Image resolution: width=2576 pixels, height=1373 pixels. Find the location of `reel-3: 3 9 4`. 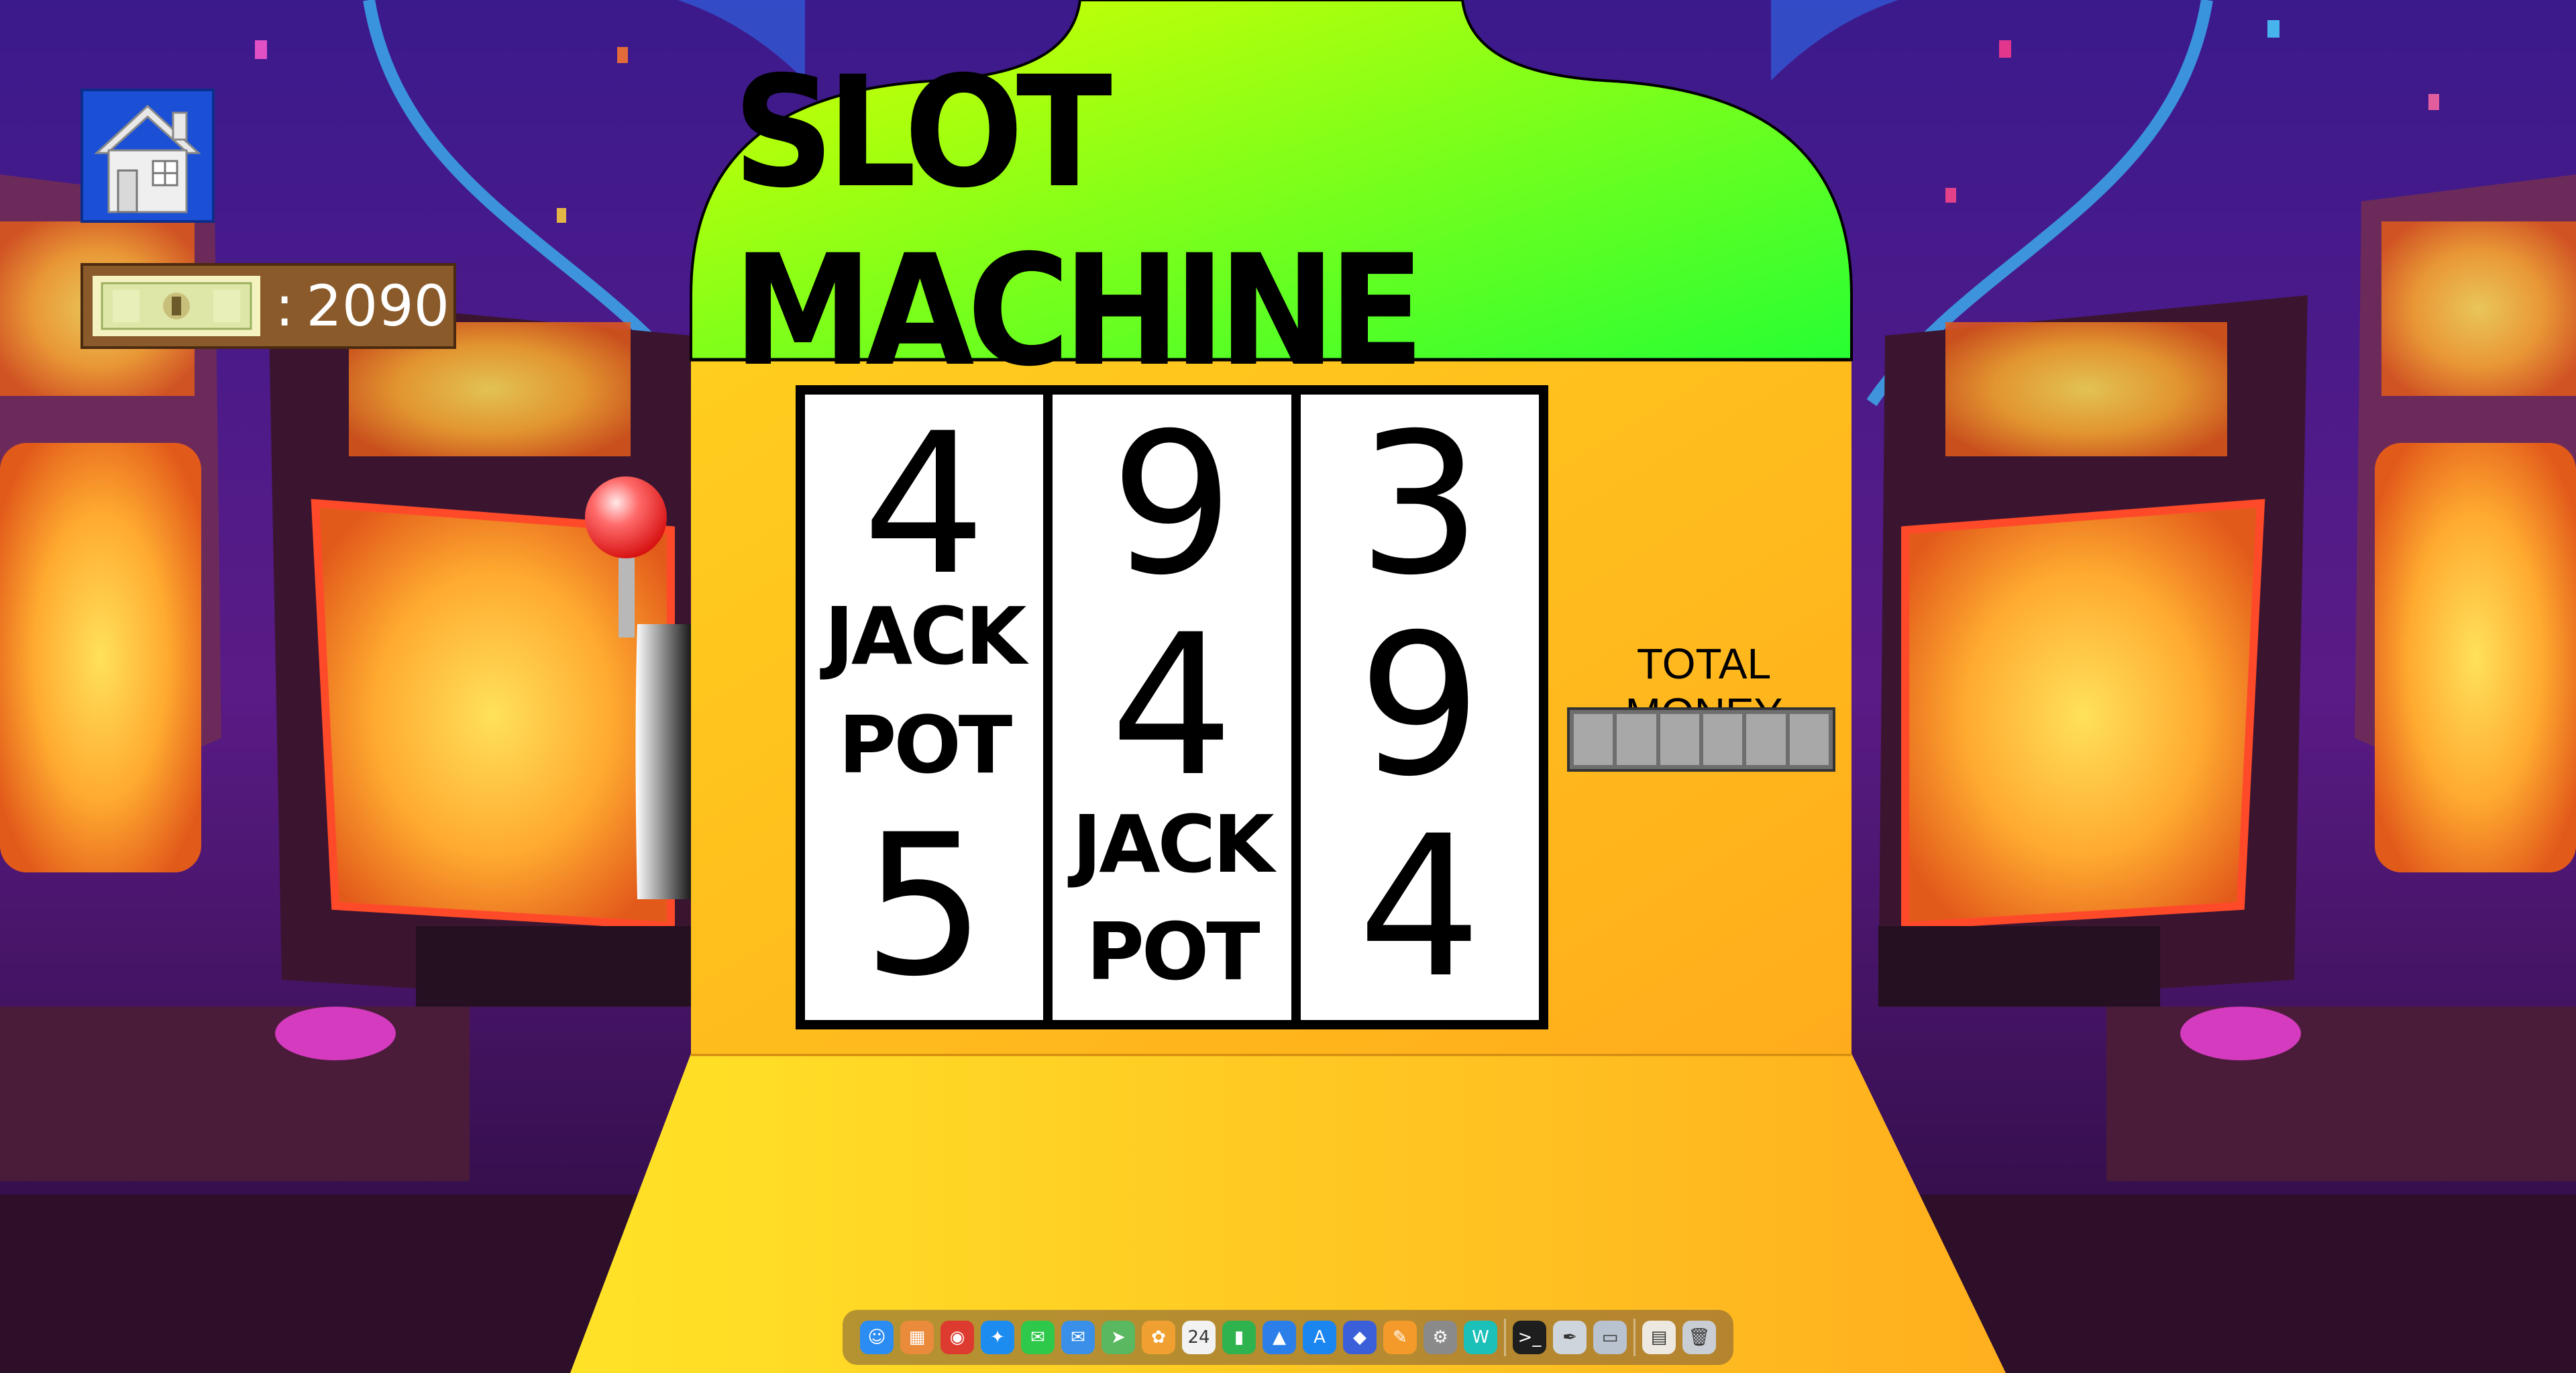

reel-3: 3 9 4 is located at coordinates (1419, 707).